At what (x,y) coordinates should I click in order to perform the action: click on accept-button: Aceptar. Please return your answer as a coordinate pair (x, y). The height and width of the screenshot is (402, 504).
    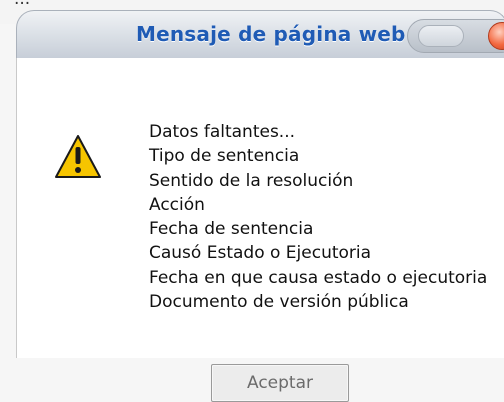
    Looking at the image, I should click on (280, 383).